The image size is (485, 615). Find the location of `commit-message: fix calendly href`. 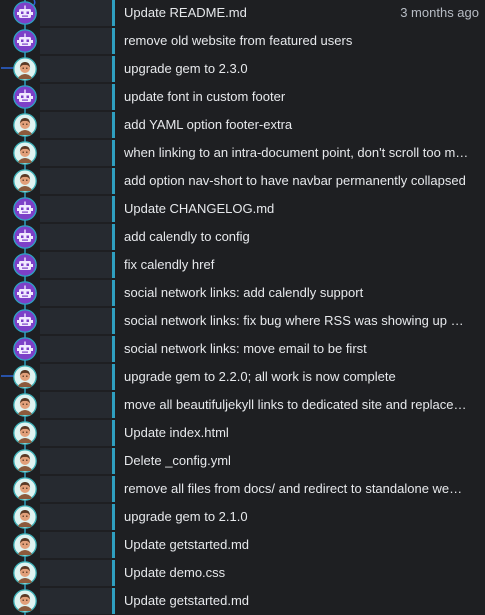

commit-message: fix calendly href is located at coordinates (169, 264).